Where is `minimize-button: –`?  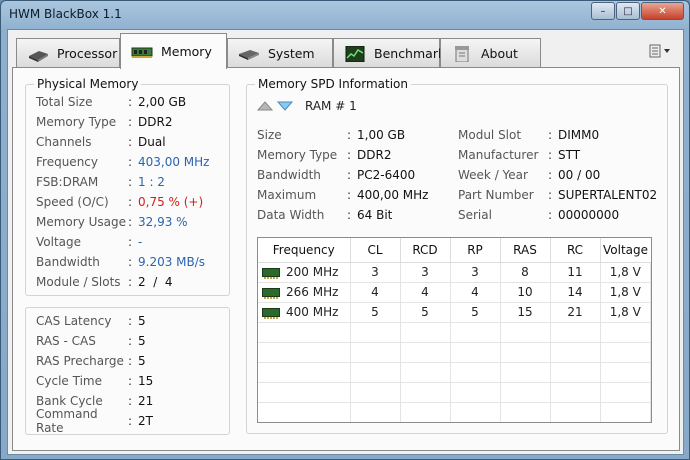
minimize-button: – is located at coordinates (603, 11).